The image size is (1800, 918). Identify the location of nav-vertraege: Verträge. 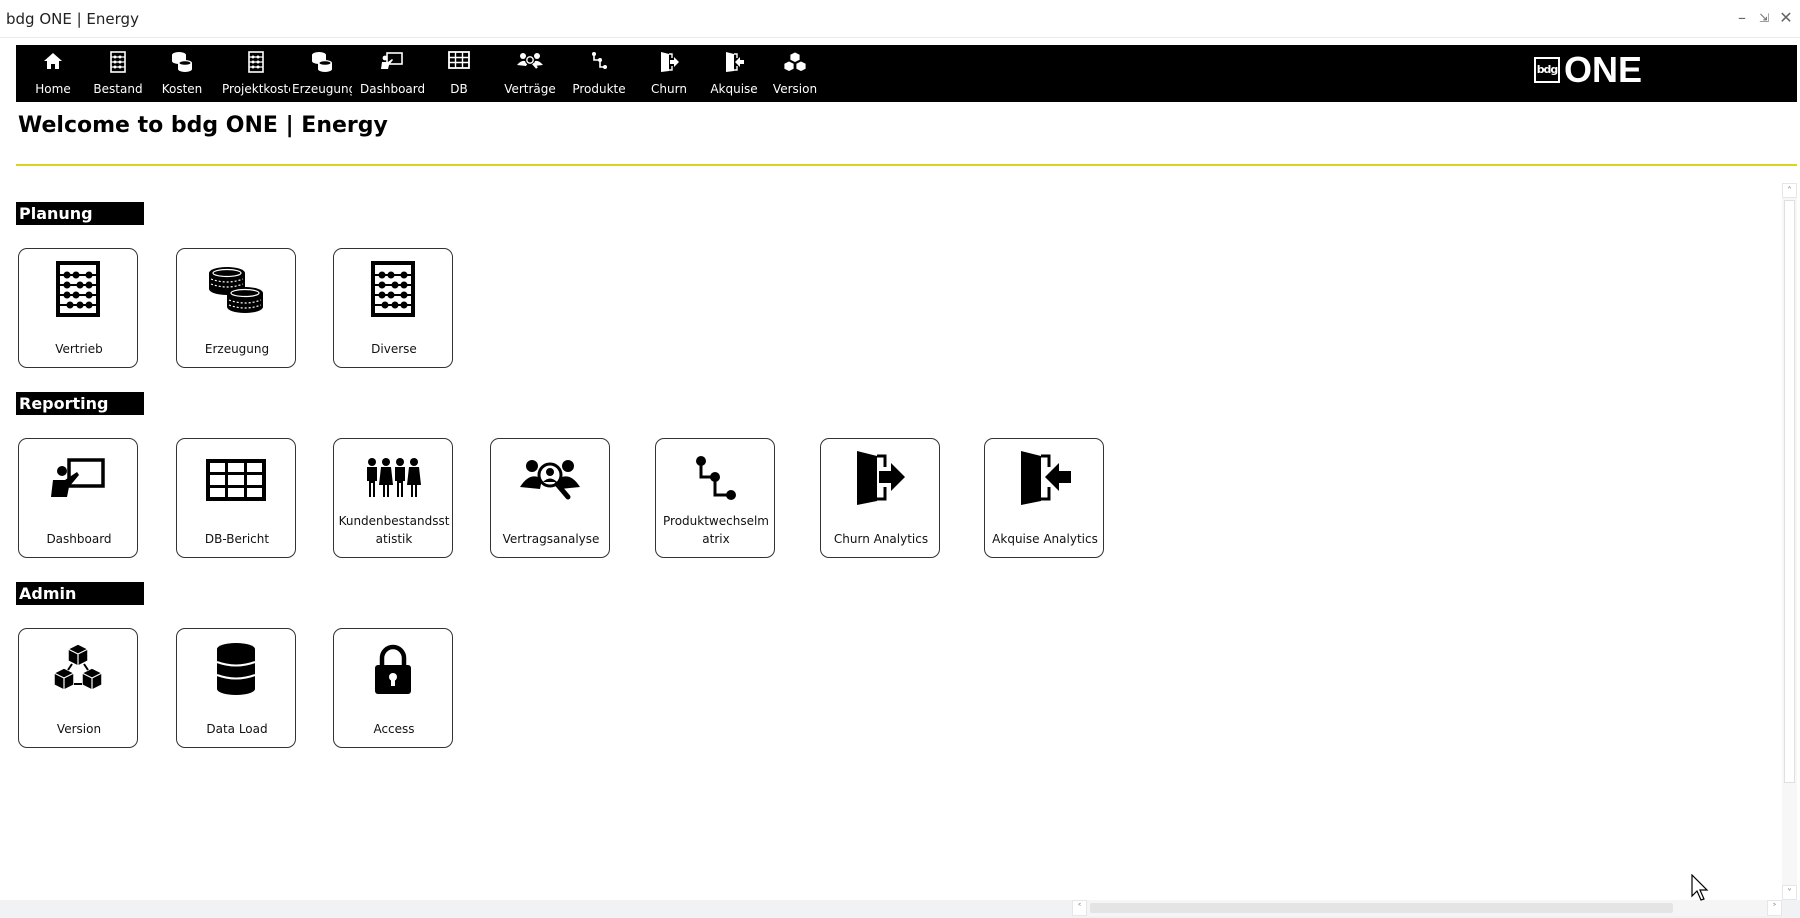
(530, 73).